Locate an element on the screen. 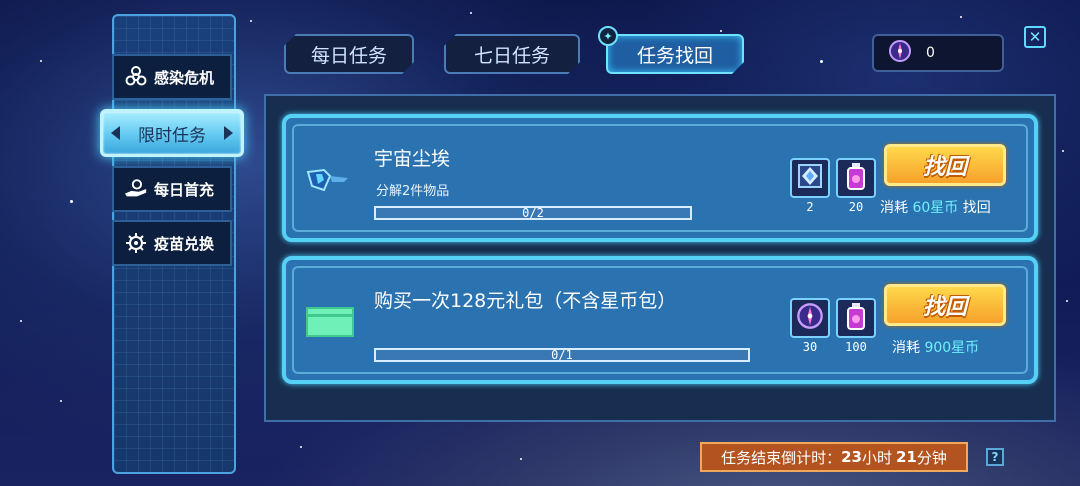 Image resolution: width=1080 pixels, height=486 pixels. progress-text: 0/1 is located at coordinates (562, 355).